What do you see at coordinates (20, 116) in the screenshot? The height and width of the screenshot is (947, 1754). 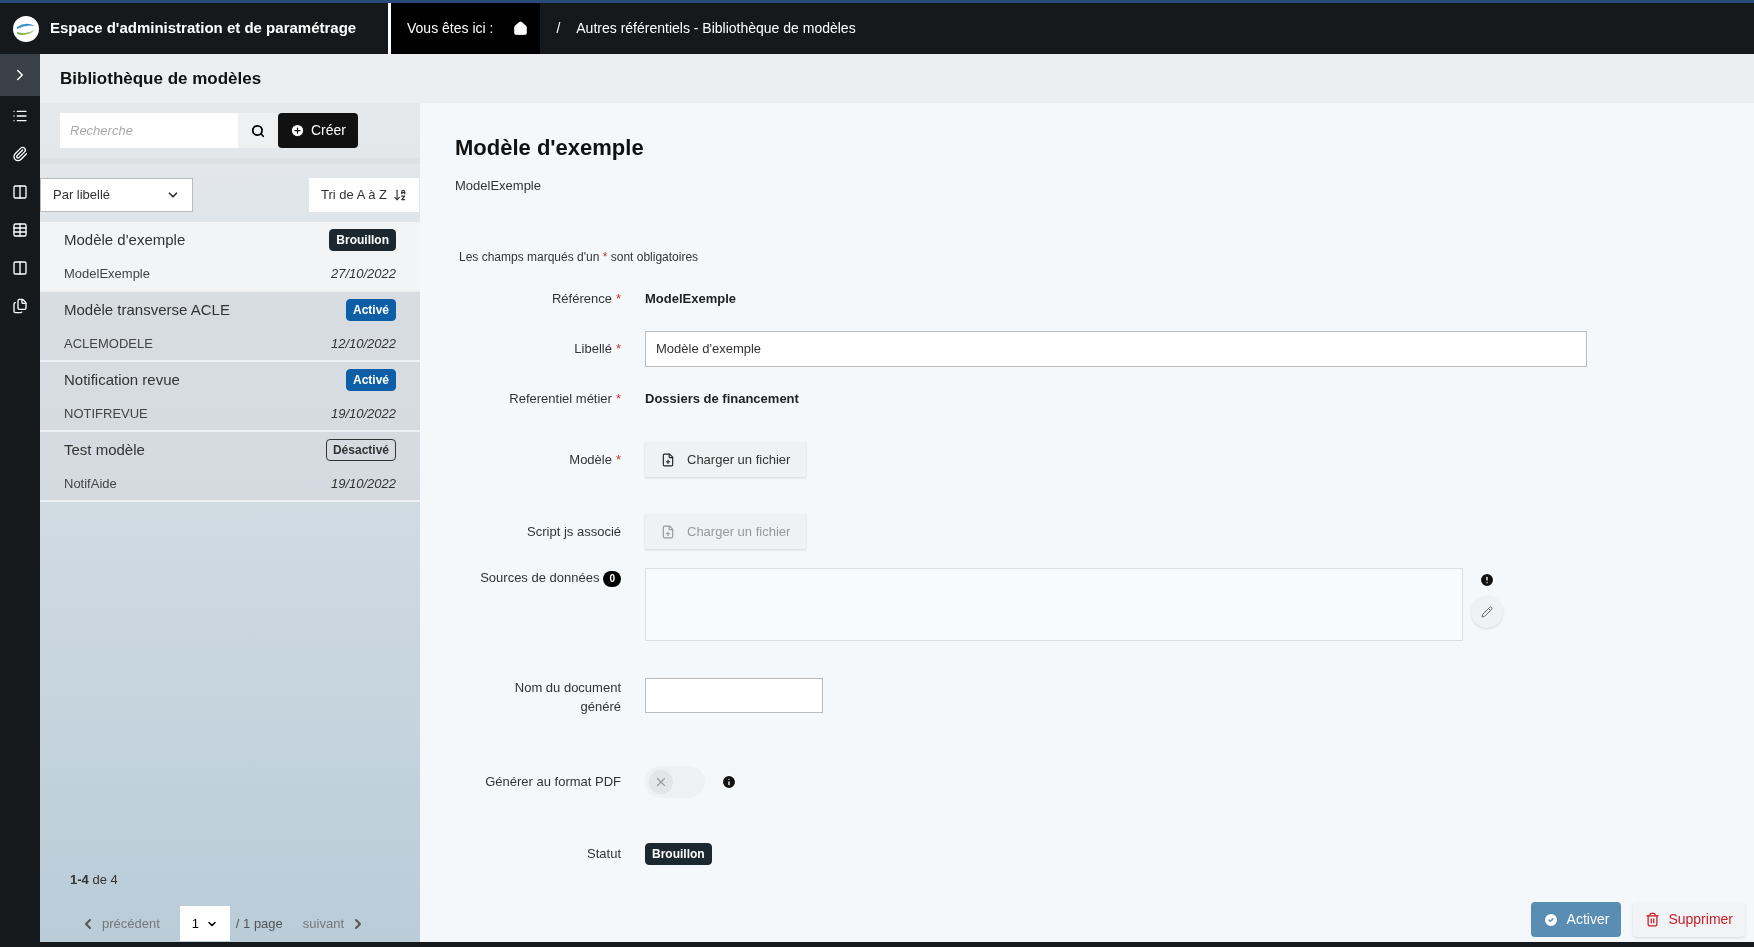 I see `list-icon` at bounding box center [20, 116].